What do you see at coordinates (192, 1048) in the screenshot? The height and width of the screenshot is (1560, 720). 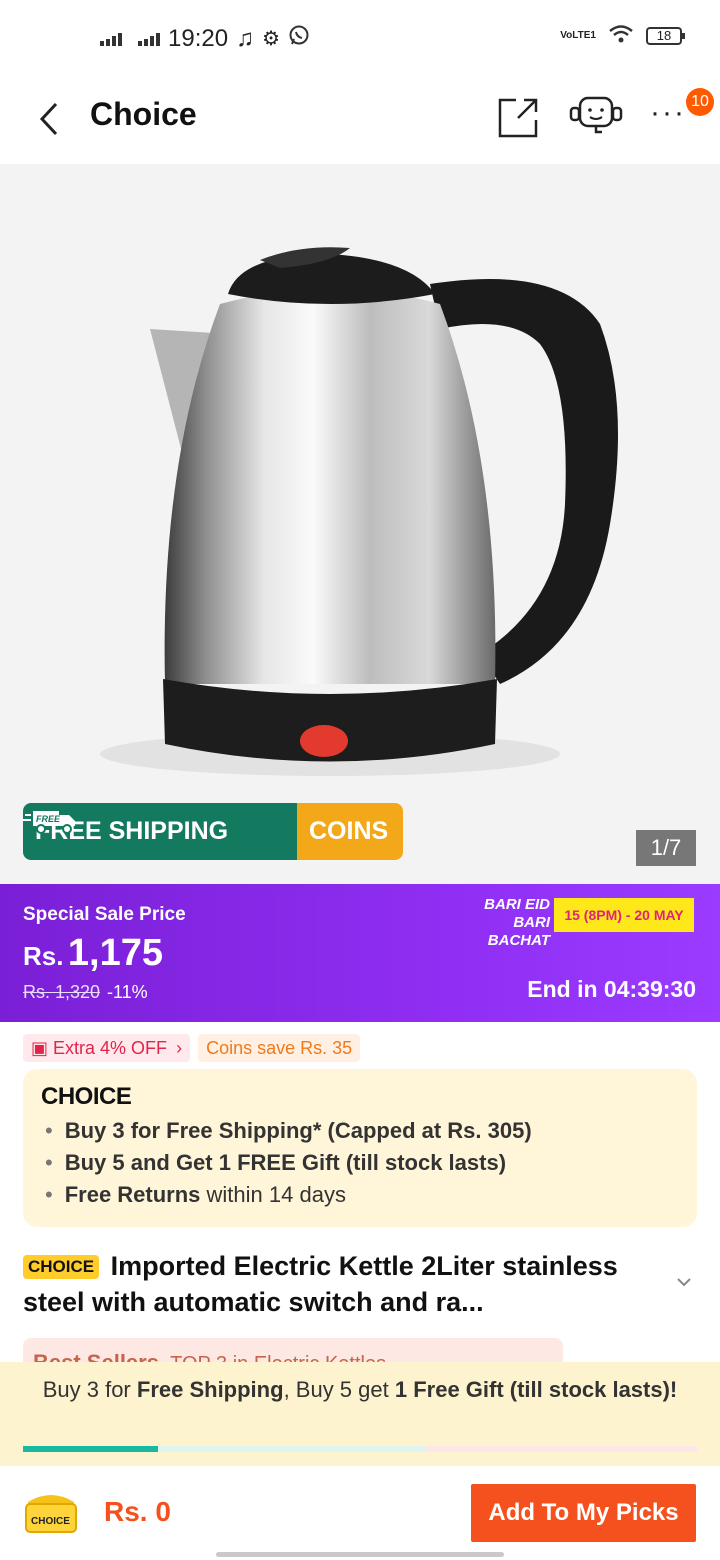 I see `promo-tags: ▣ Extra 4% OFF › Coins save Rs. 35` at bounding box center [192, 1048].